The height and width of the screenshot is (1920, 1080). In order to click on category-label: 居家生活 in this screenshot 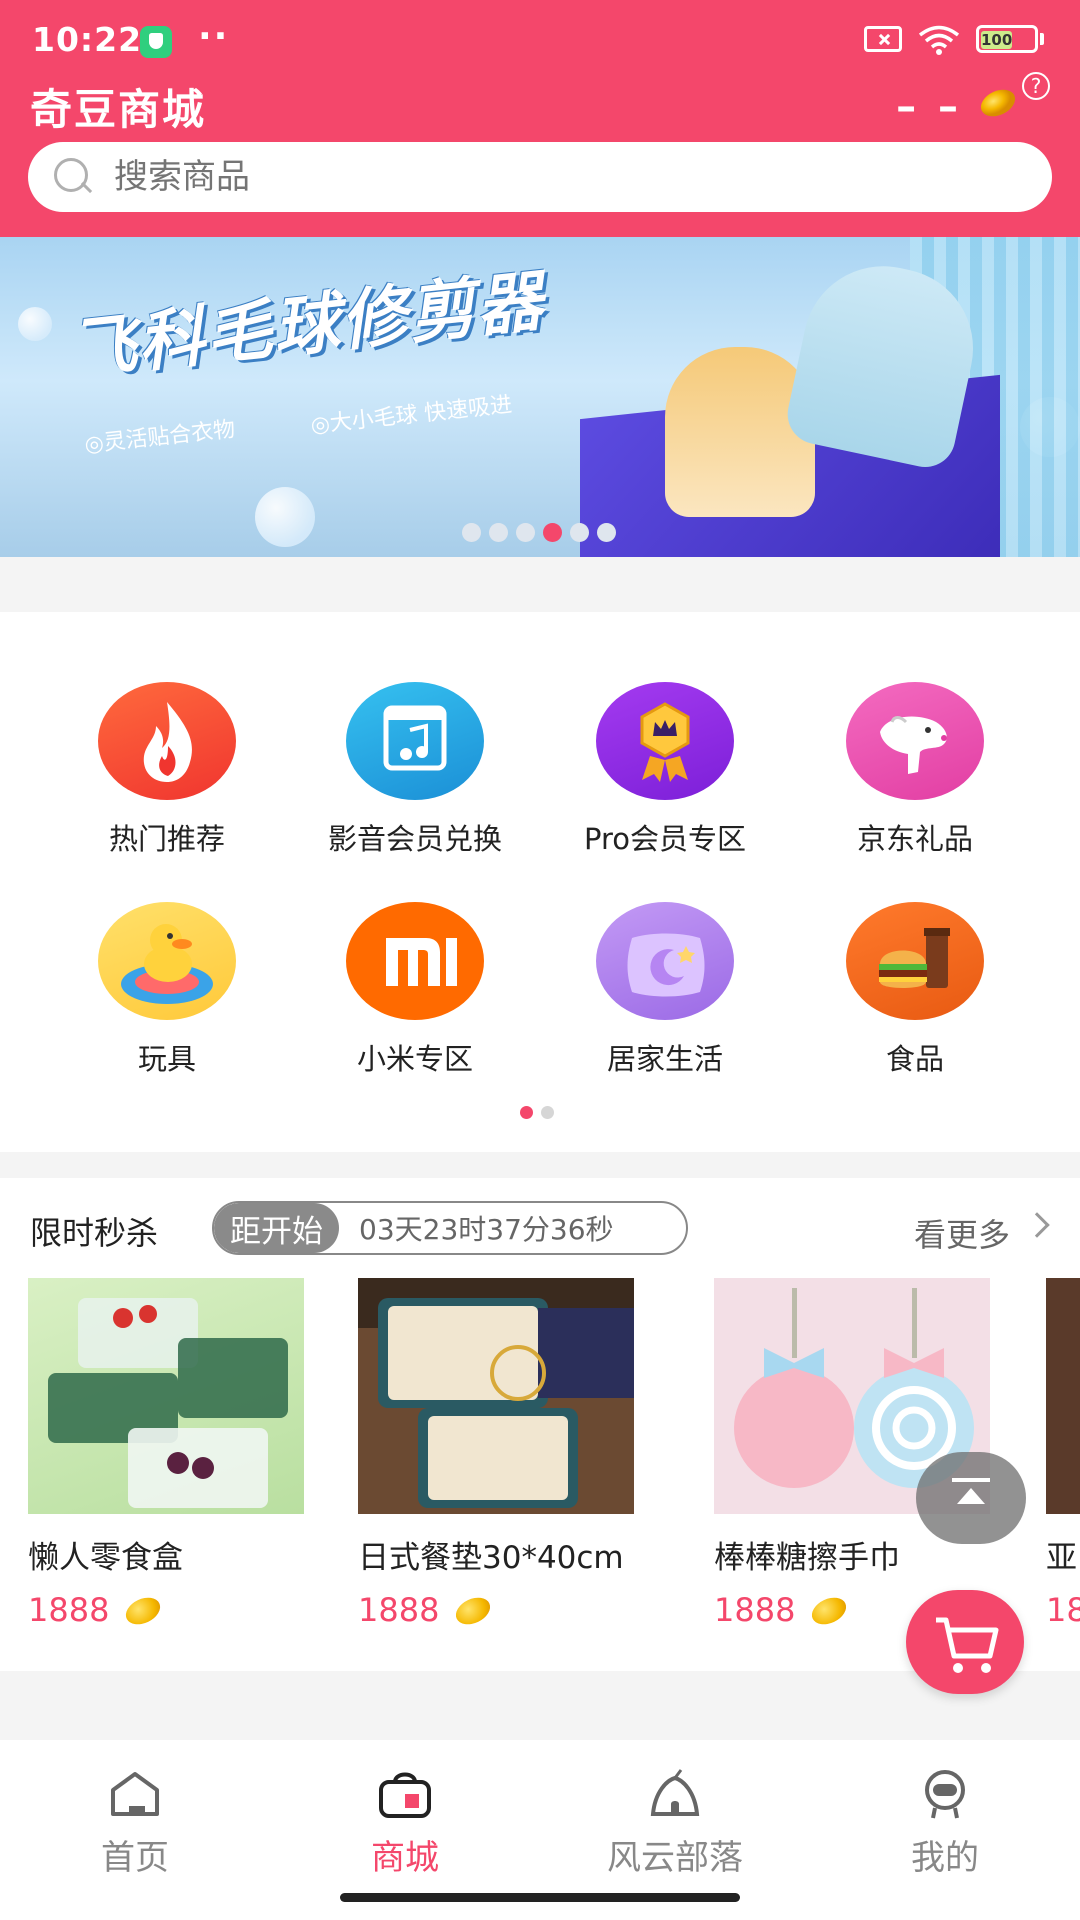, I will do `click(664, 1059)`.